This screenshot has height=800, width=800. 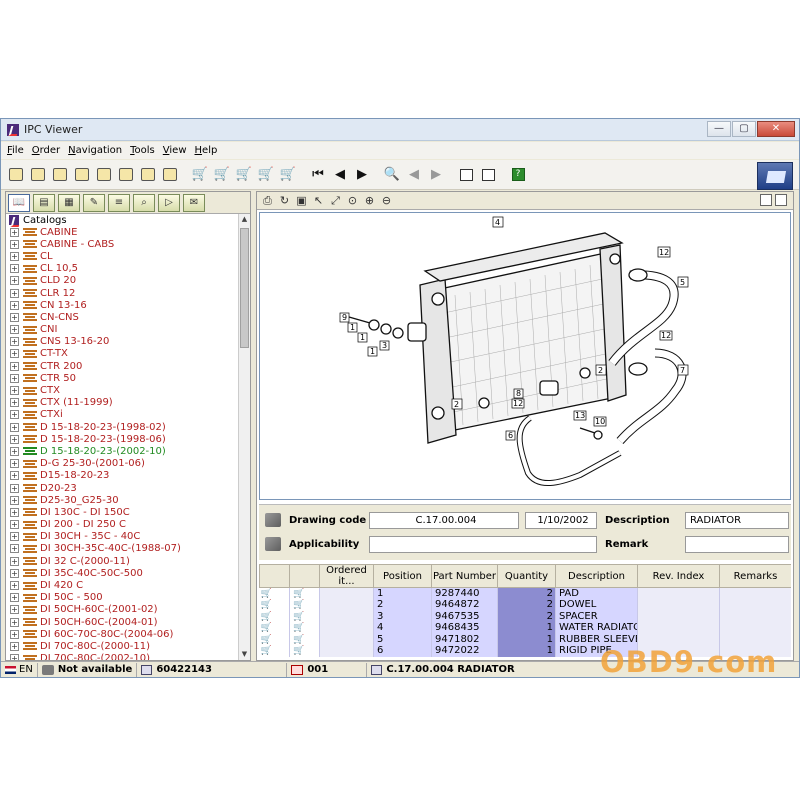 I want to click on back-button: ◀, so click(x=340, y=175).